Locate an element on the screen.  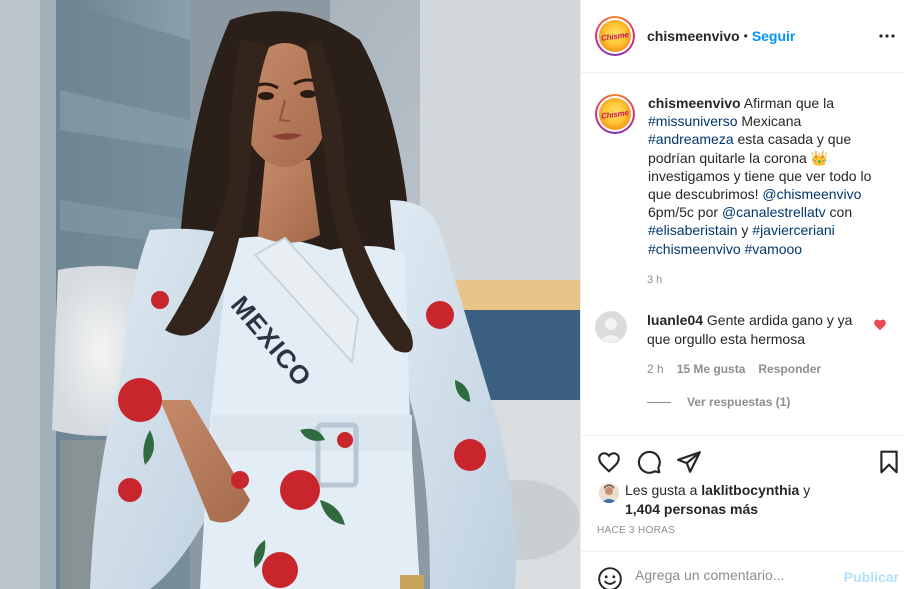
comment-meta: 2 h 15 Me gusta Responder is located at coordinates (734, 369).